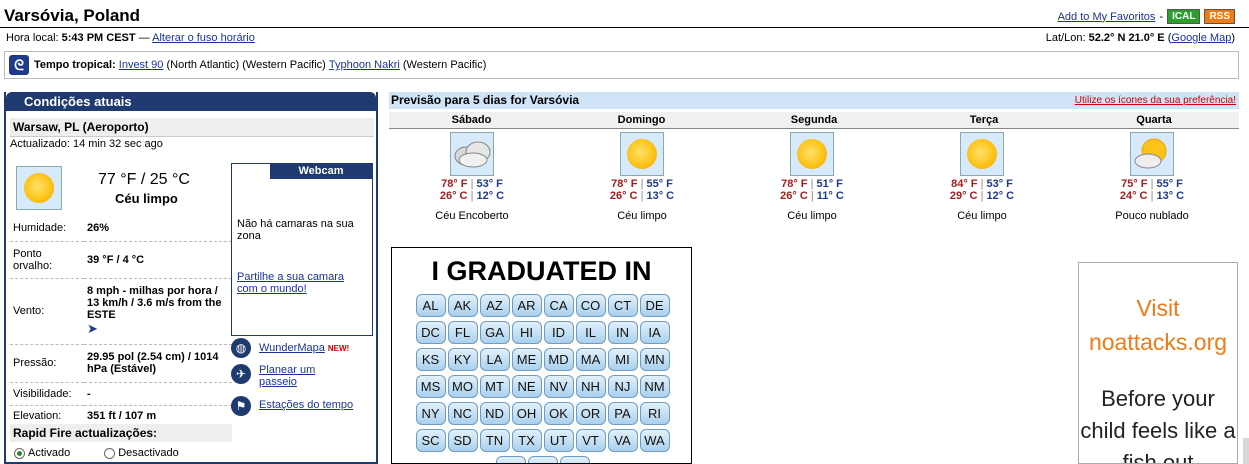 The height and width of the screenshot is (464, 1249). What do you see at coordinates (1155, 100) in the screenshot?
I see `icon-preference-link: Utilize os ícones da sua preferência!` at bounding box center [1155, 100].